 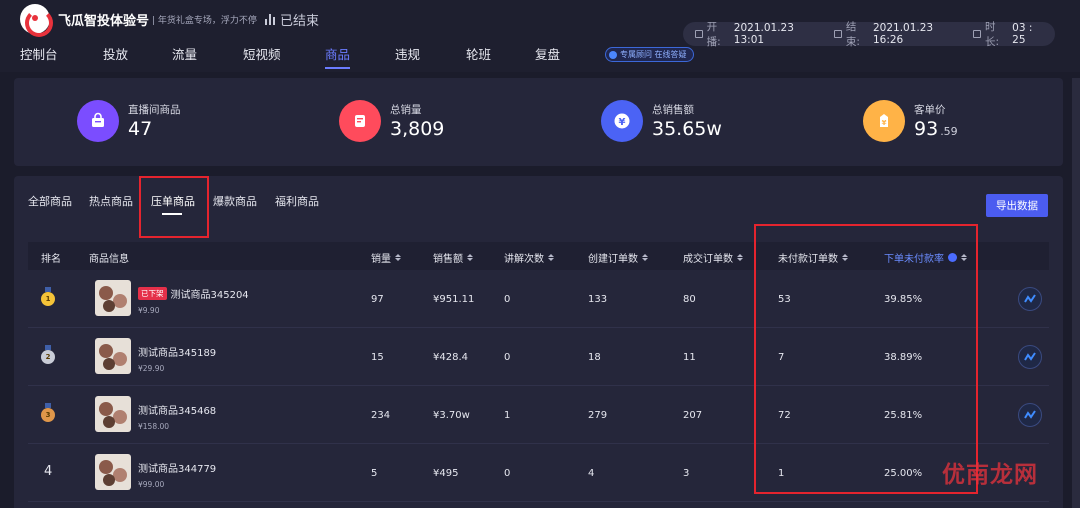 What do you see at coordinates (653, 54) in the screenshot?
I see `advisor-label: 专属顾问 在线答疑` at bounding box center [653, 54].